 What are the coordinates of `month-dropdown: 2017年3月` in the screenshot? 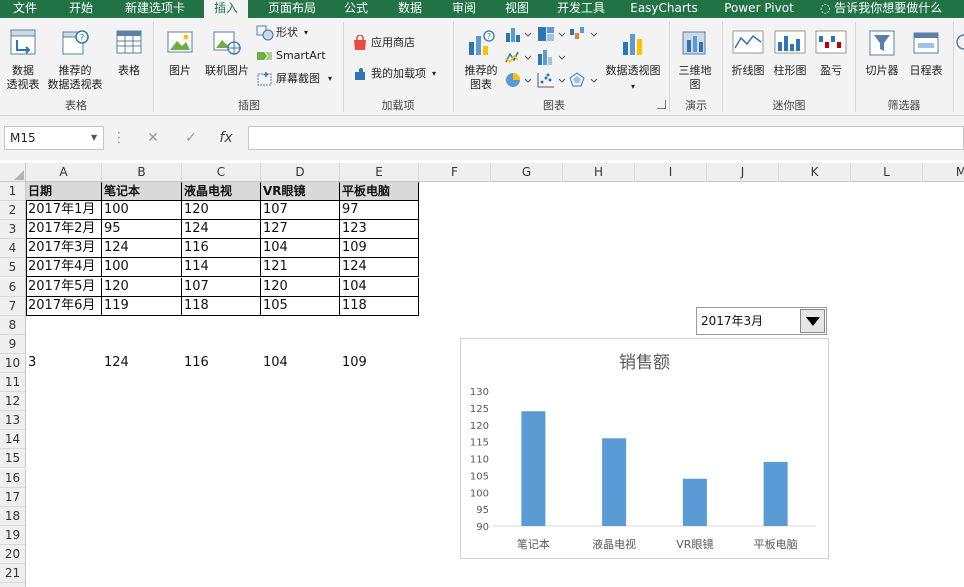 It's located at (761, 321).